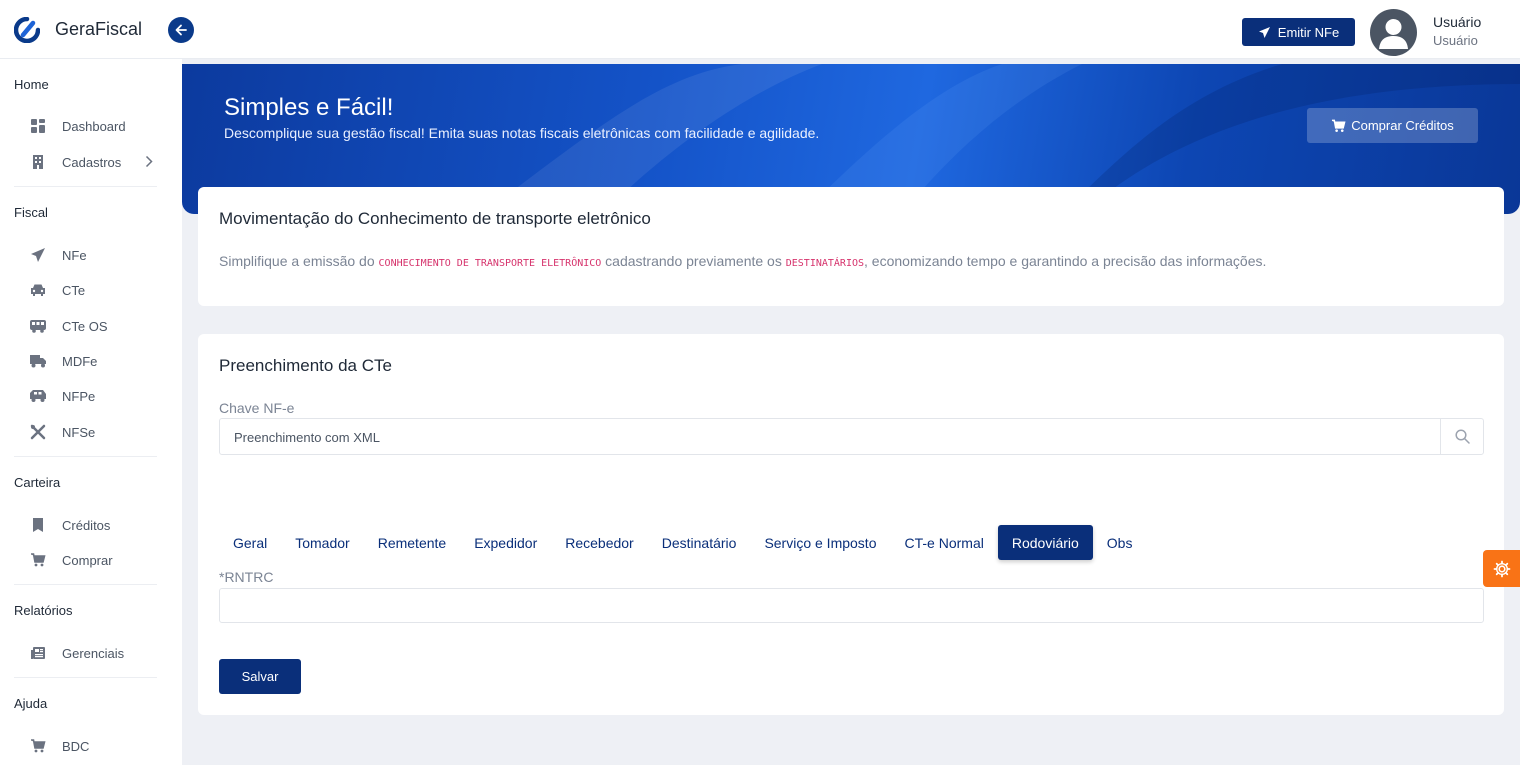 This screenshot has width=1520, height=765. I want to click on tab-cte-normal: CT-e Normal, so click(944, 542).